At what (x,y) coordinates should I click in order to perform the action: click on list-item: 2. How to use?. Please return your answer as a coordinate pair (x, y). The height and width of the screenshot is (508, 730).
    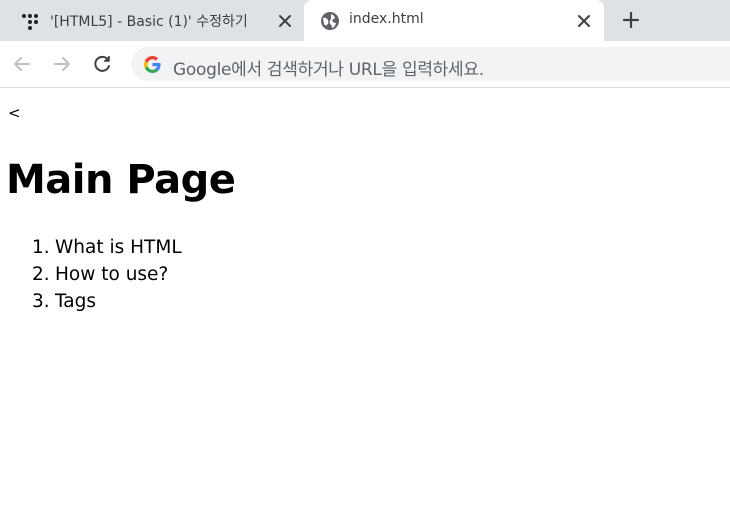
    Looking at the image, I should click on (107, 275).